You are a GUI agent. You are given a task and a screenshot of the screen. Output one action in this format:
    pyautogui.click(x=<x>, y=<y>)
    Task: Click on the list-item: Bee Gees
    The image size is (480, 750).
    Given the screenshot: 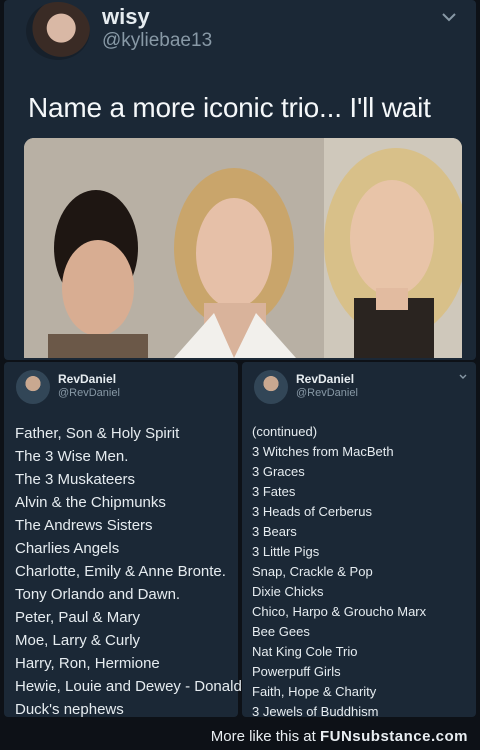 What is the action you would take?
    pyautogui.click(x=281, y=631)
    